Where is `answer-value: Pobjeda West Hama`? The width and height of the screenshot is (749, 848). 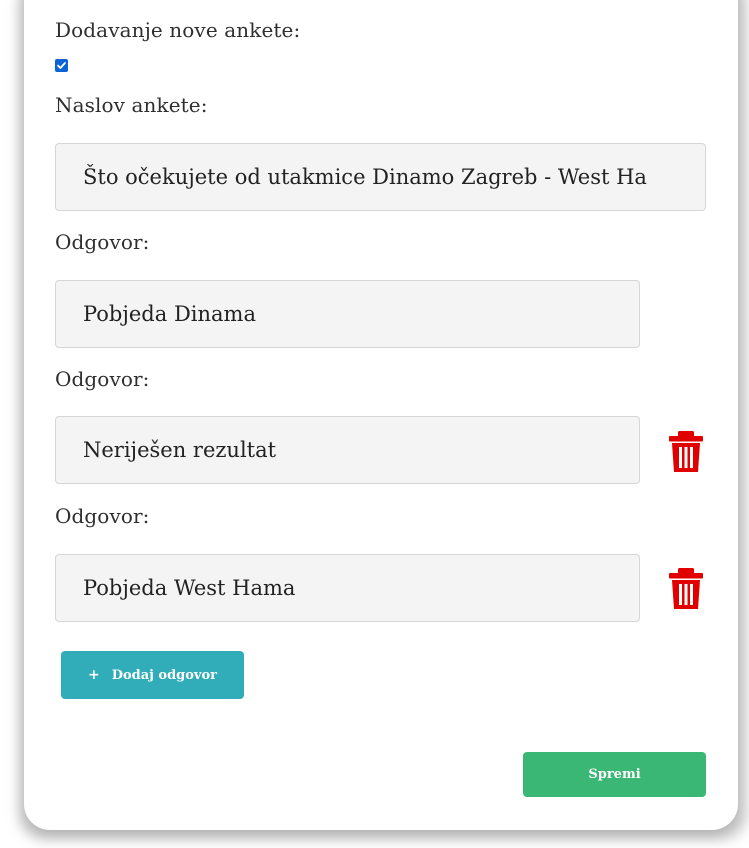 answer-value: Pobjeda West Hama is located at coordinates (189, 588).